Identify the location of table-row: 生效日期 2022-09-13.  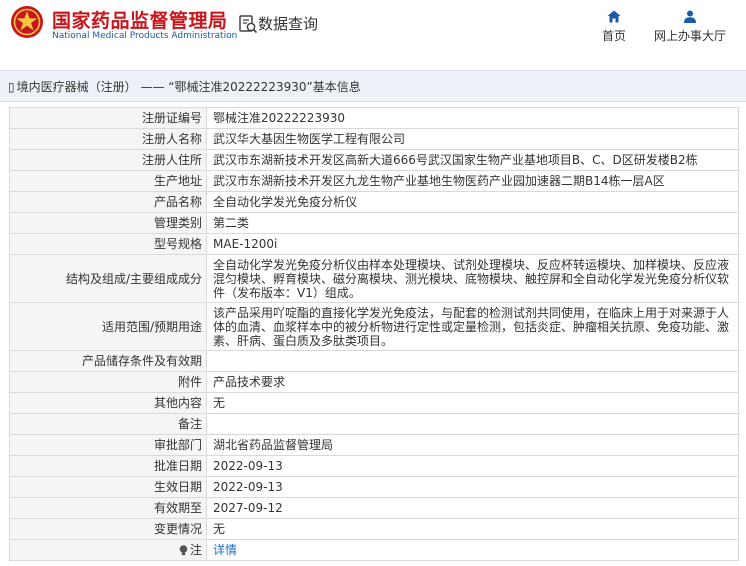
(374, 487).